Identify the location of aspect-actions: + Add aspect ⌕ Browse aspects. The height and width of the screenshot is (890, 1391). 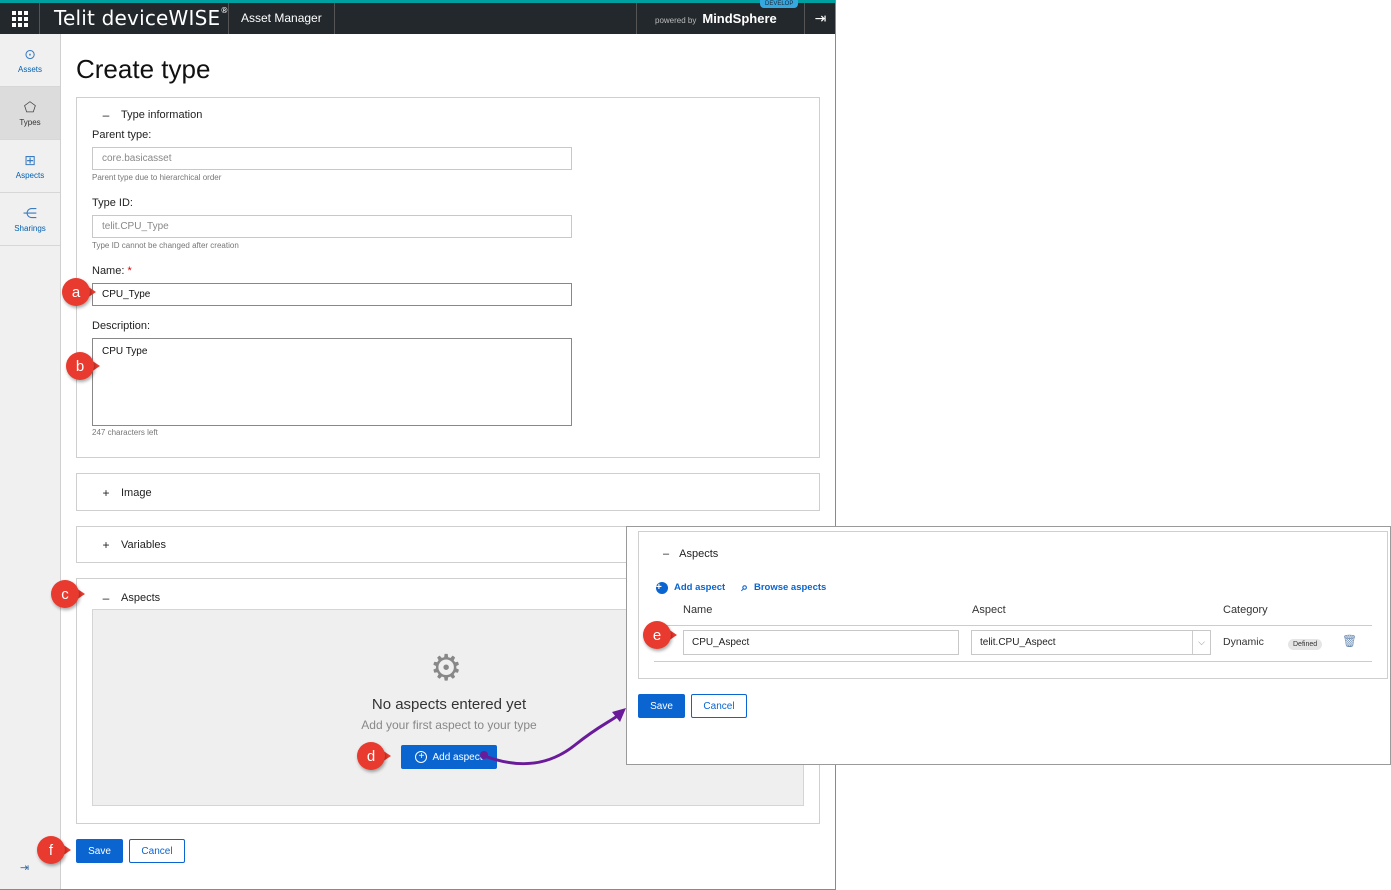
(741, 587).